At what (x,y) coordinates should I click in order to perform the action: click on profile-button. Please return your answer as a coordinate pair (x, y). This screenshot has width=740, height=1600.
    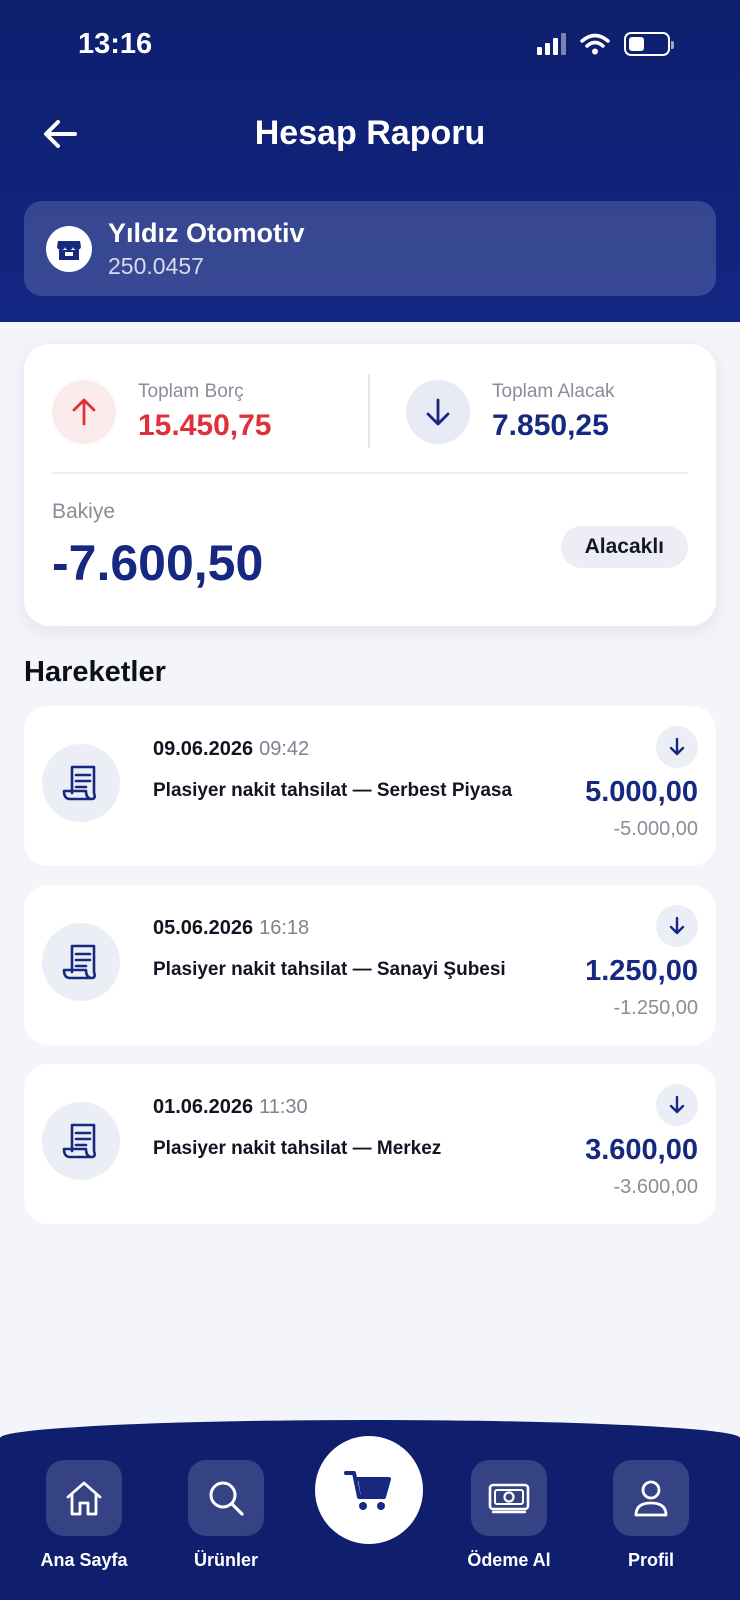
    Looking at the image, I should click on (651, 1498).